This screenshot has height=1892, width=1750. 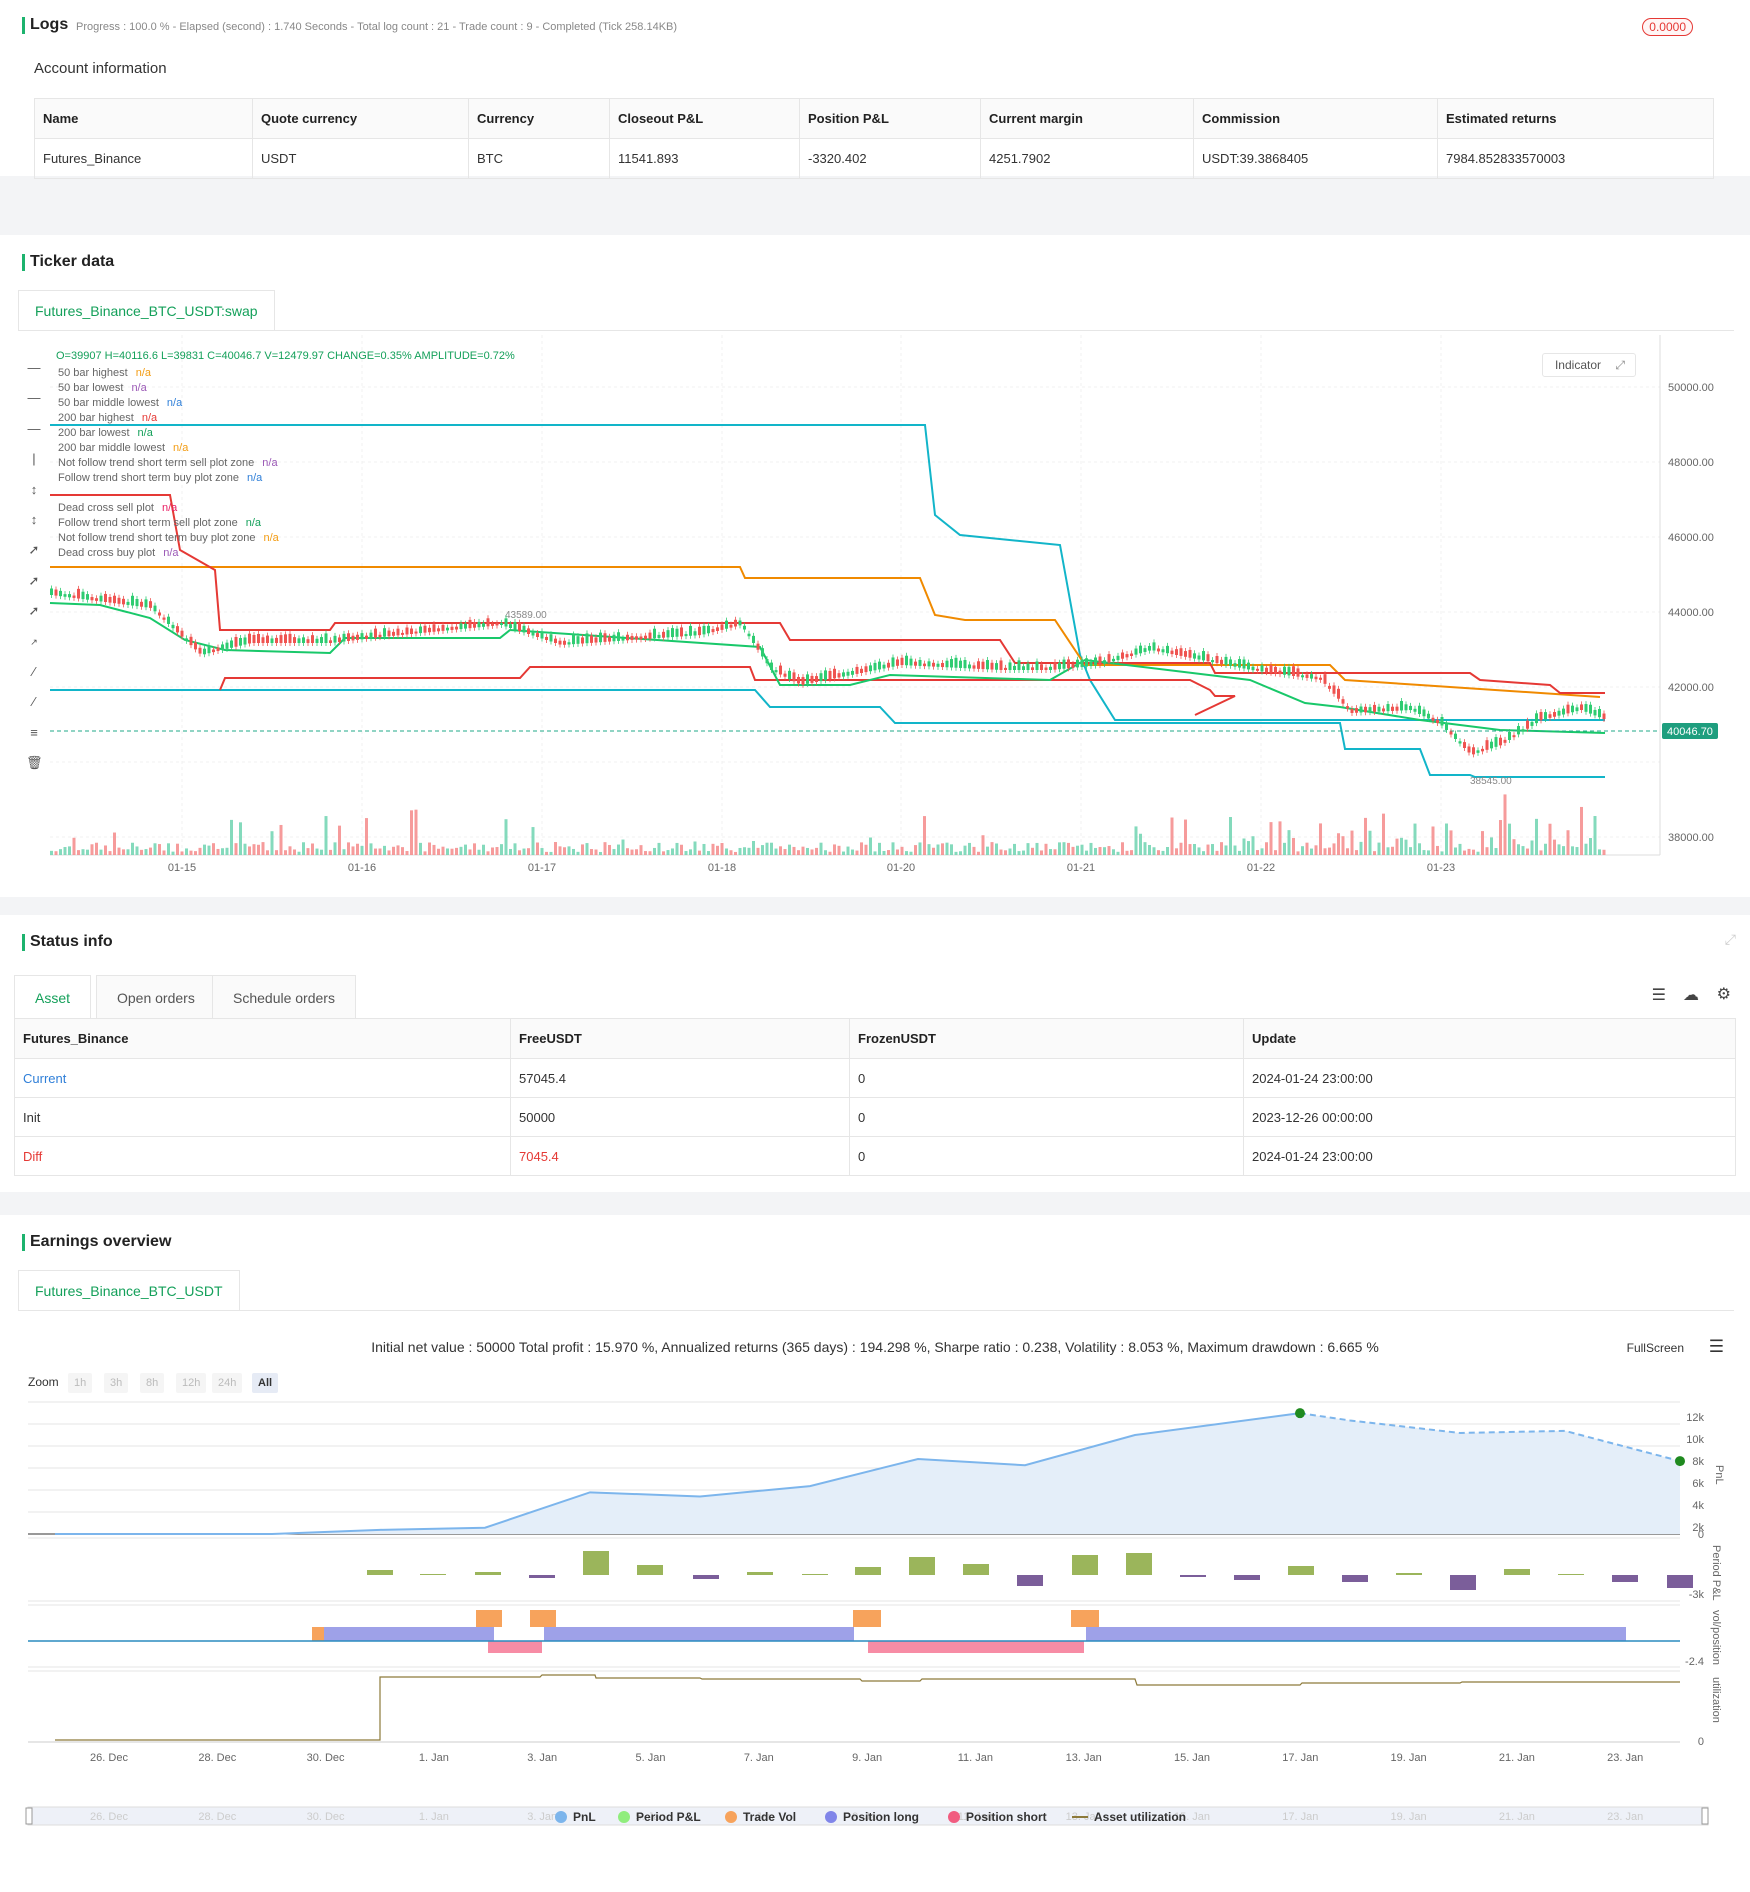 What do you see at coordinates (152, 1383) in the screenshot?
I see `zoom-8h: 8h` at bounding box center [152, 1383].